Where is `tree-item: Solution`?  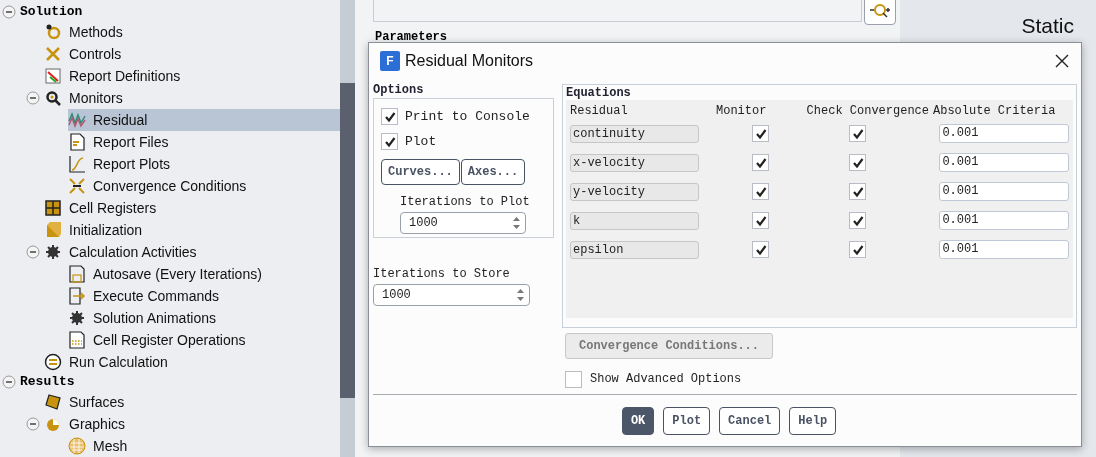 tree-item: Solution is located at coordinates (180, 12).